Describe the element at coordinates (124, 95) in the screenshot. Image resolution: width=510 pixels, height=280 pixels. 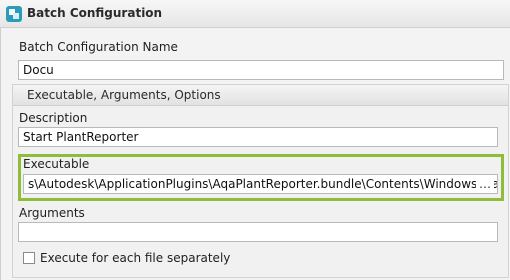
I see `group-title: Executable, Arguments, Options` at that location.